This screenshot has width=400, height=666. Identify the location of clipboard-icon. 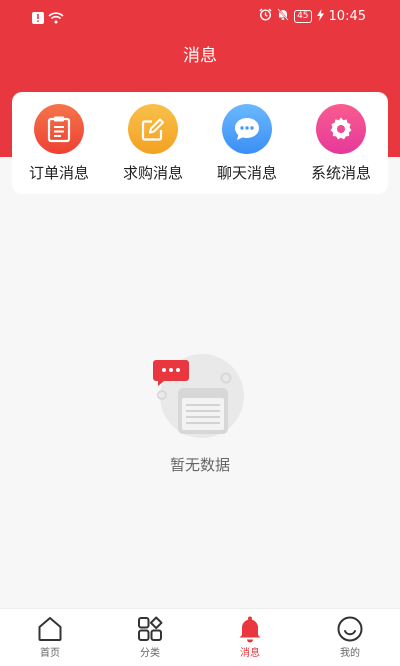
(59, 129).